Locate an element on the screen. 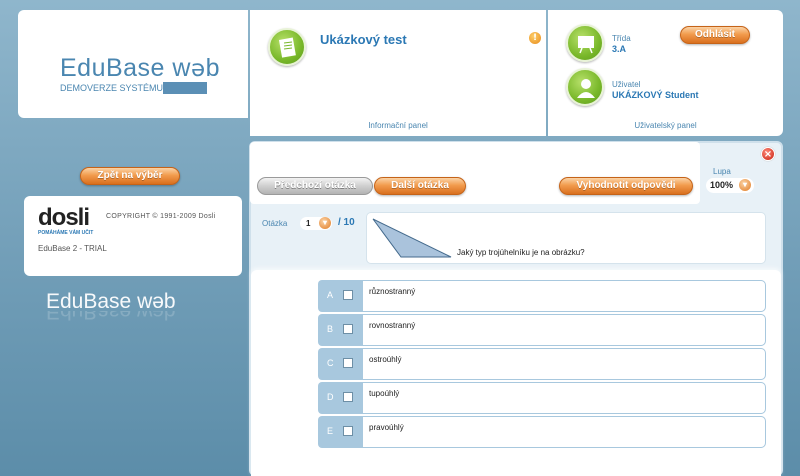  user-label: Uživatel is located at coordinates (626, 84).